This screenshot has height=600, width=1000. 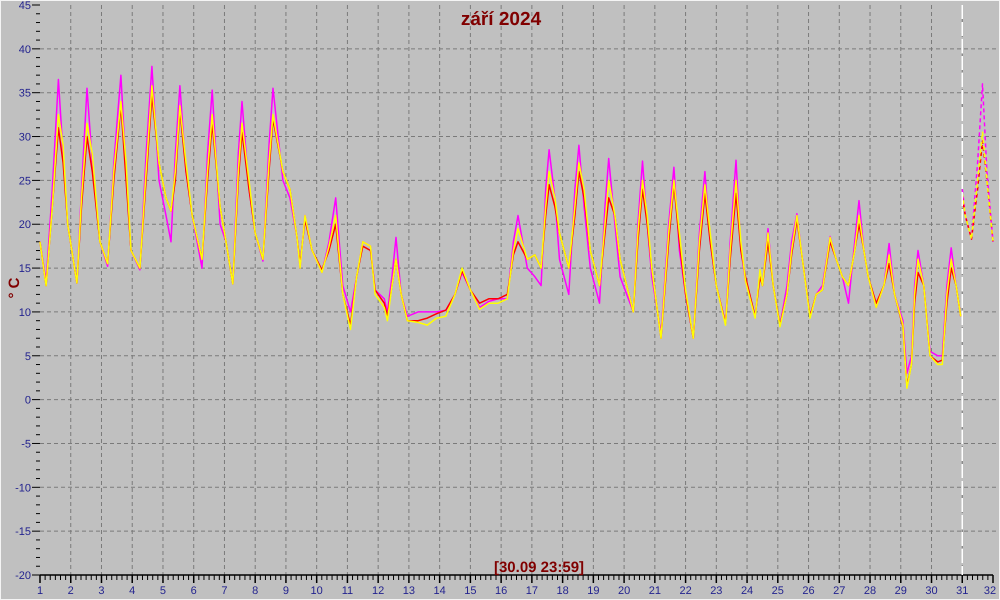 What do you see at coordinates (624, 591) in the screenshot?
I see `x-tick-label: 20` at bounding box center [624, 591].